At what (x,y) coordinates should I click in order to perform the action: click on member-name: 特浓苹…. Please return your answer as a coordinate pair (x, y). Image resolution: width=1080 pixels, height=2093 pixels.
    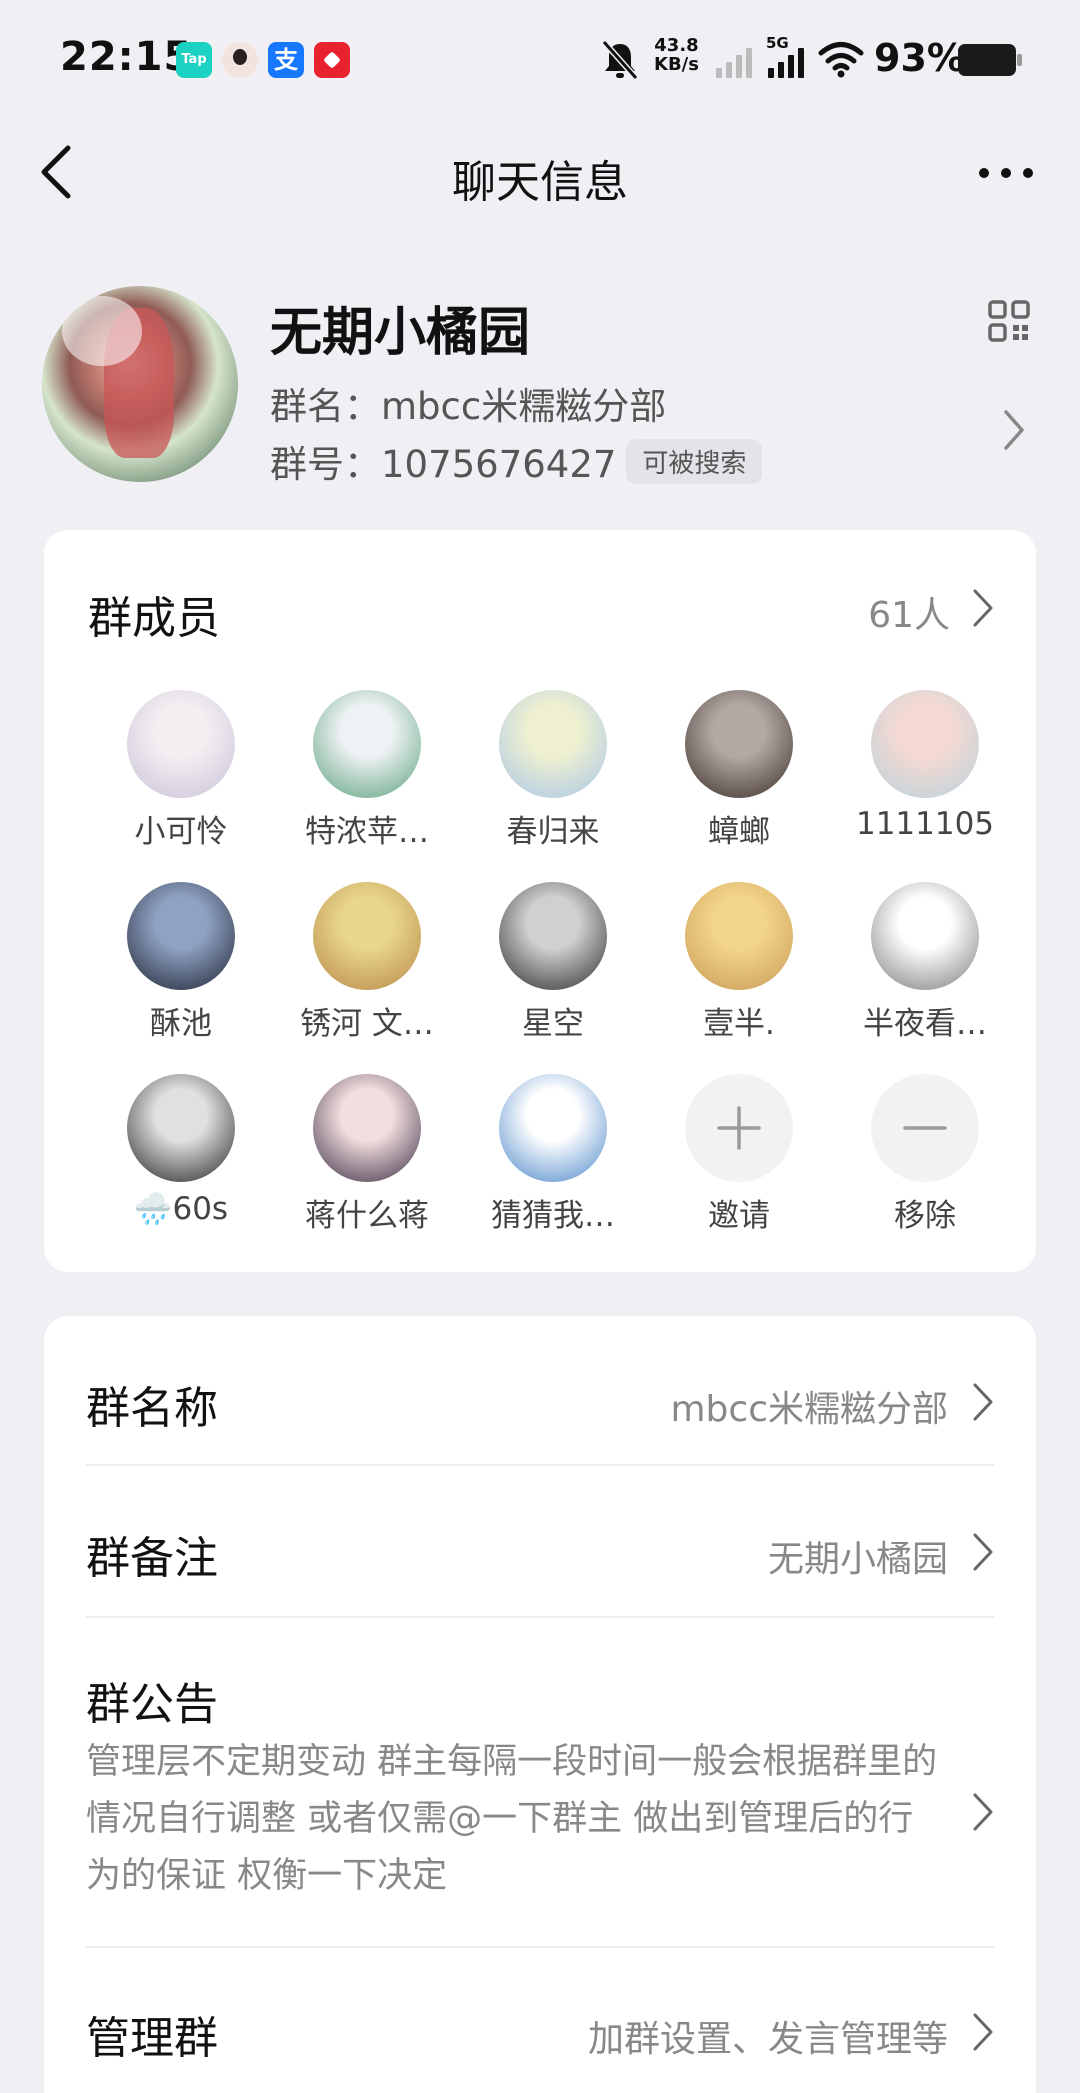
    Looking at the image, I should click on (367, 832).